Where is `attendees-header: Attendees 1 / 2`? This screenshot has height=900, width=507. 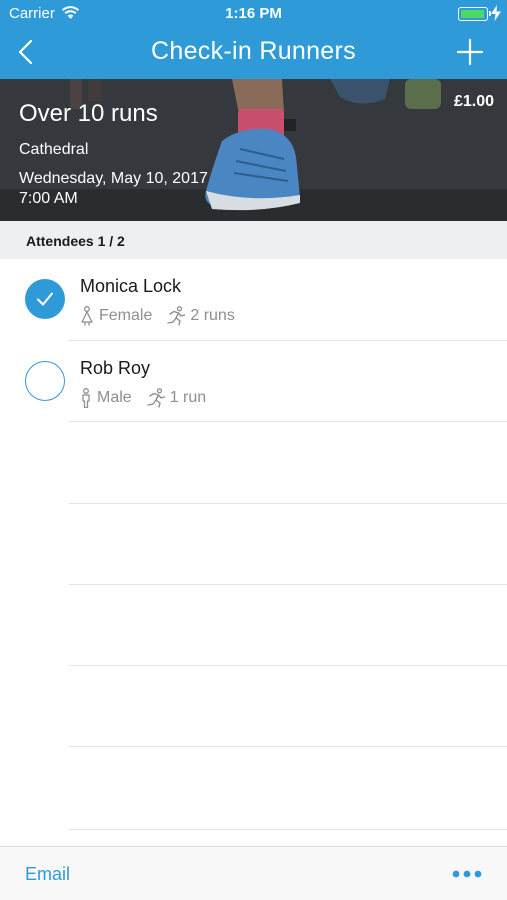 attendees-header: Attendees 1 / 2 is located at coordinates (253, 240).